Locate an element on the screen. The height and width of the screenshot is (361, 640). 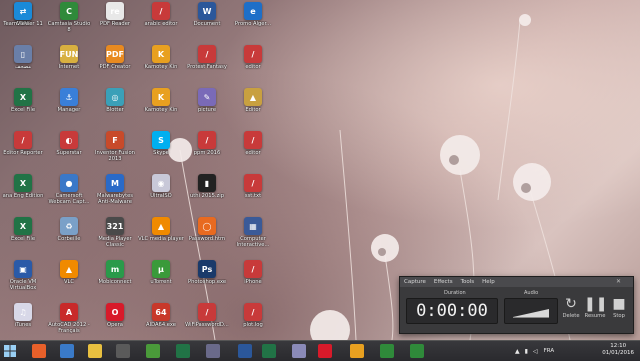
desktop-icon: A AutoCAD 2012 - Français is located at coordinates (69, 321).